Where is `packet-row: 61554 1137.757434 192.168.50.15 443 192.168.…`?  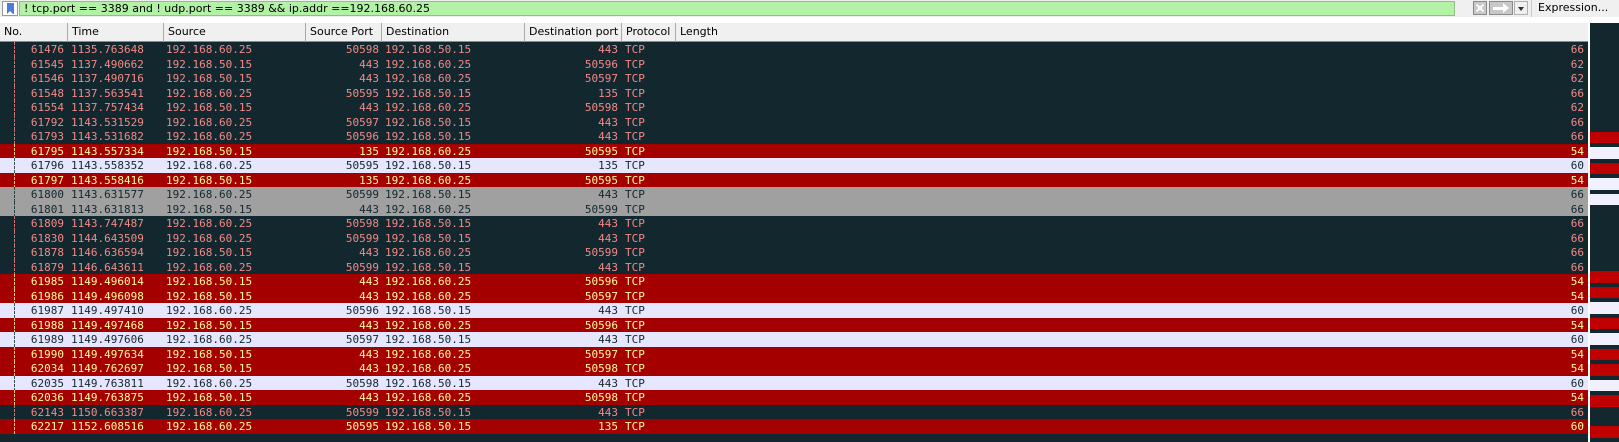
packet-row: 61554 1137.757434 192.168.50.15 443 192.168.… is located at coordinates (794, 107).